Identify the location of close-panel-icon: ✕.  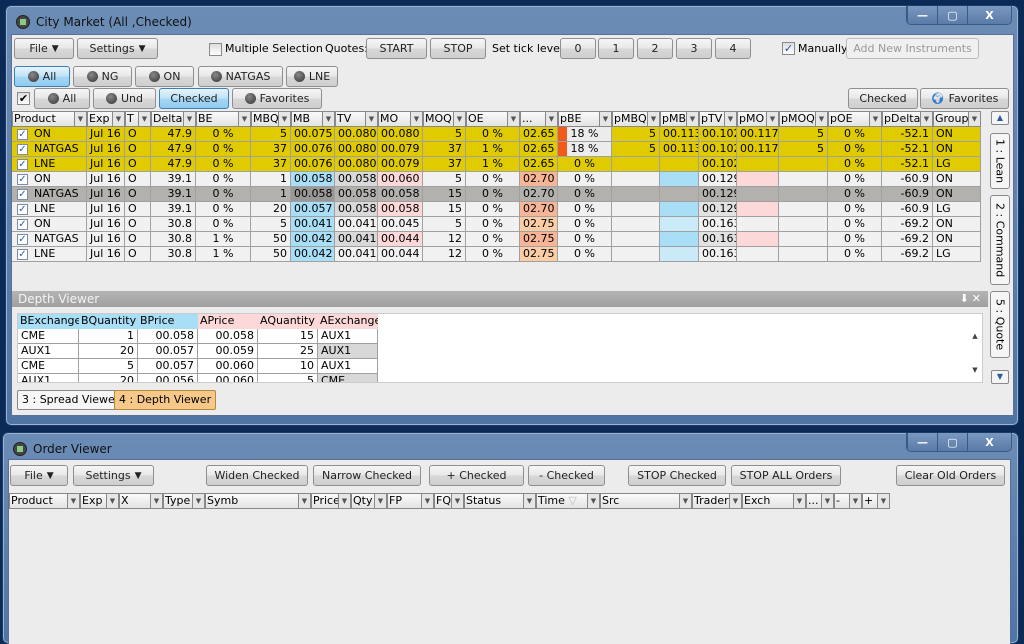
(978, 298).